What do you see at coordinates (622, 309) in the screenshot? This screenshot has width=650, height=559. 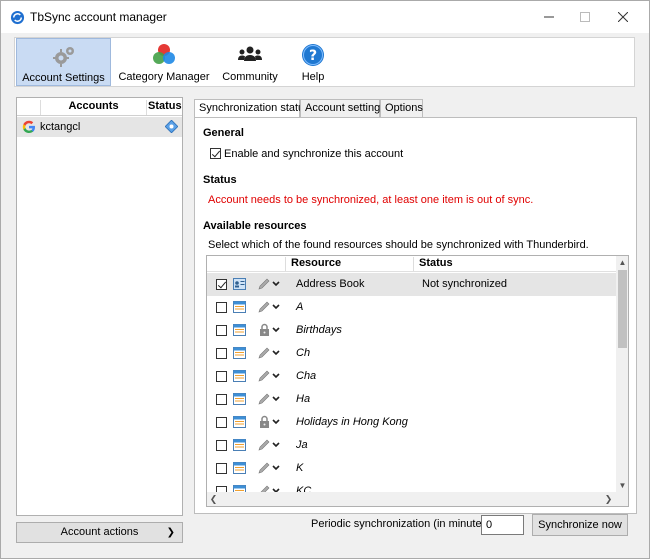 I see `scroll-thumb` at bounding box center [622, 309].